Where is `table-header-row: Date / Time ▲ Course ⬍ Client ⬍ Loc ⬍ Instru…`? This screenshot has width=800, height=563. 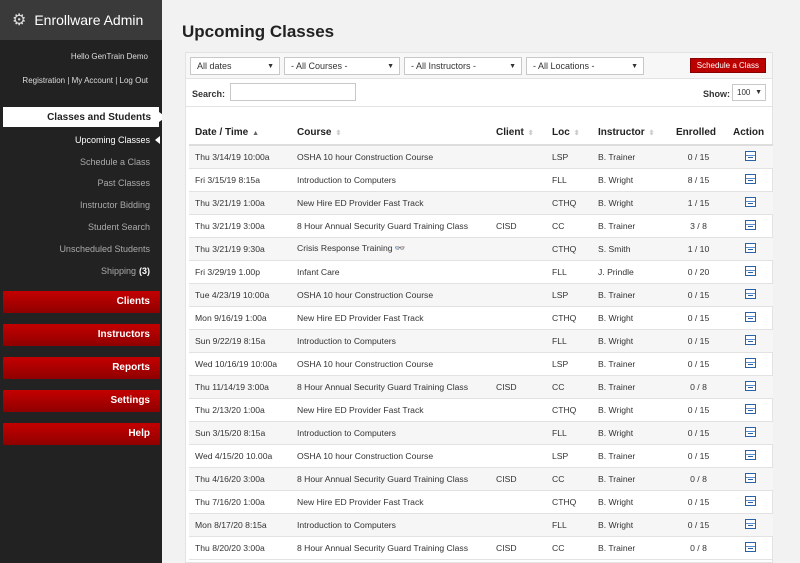 table-header-row: Date / Time ▲ Course ⬍ Client ⬍ Loc ⬍ Instru… is located at coordinates (481, 132).